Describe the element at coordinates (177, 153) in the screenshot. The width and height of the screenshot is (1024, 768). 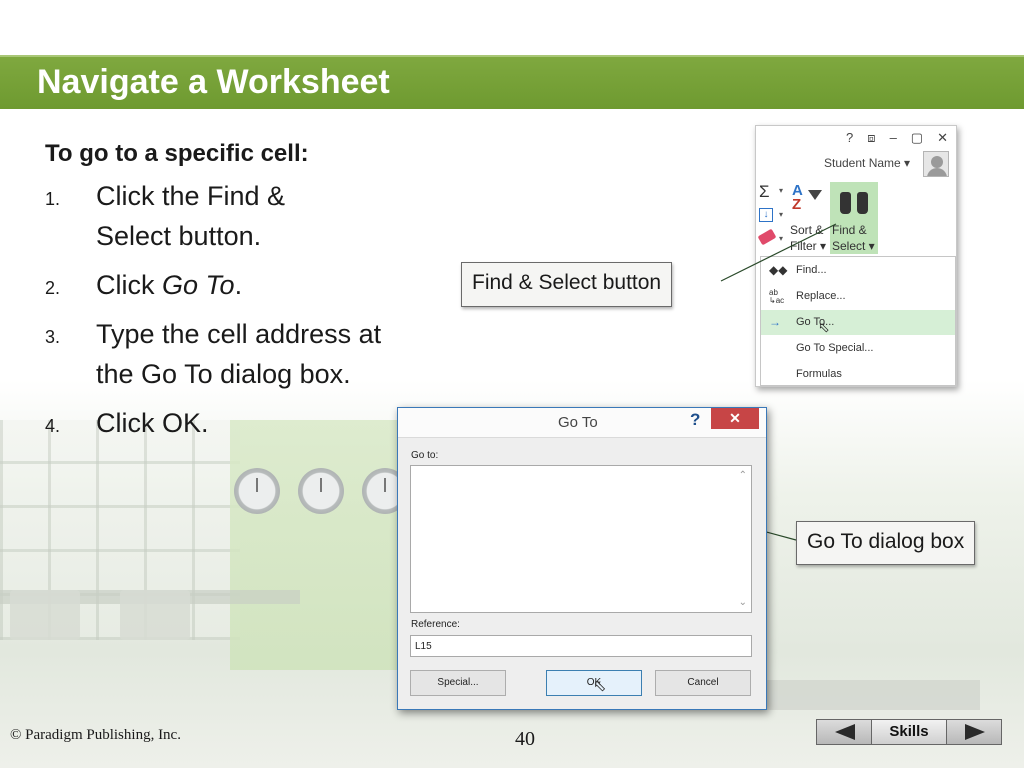
I see `instructions-heading: To go to a specific cell:` at that location.